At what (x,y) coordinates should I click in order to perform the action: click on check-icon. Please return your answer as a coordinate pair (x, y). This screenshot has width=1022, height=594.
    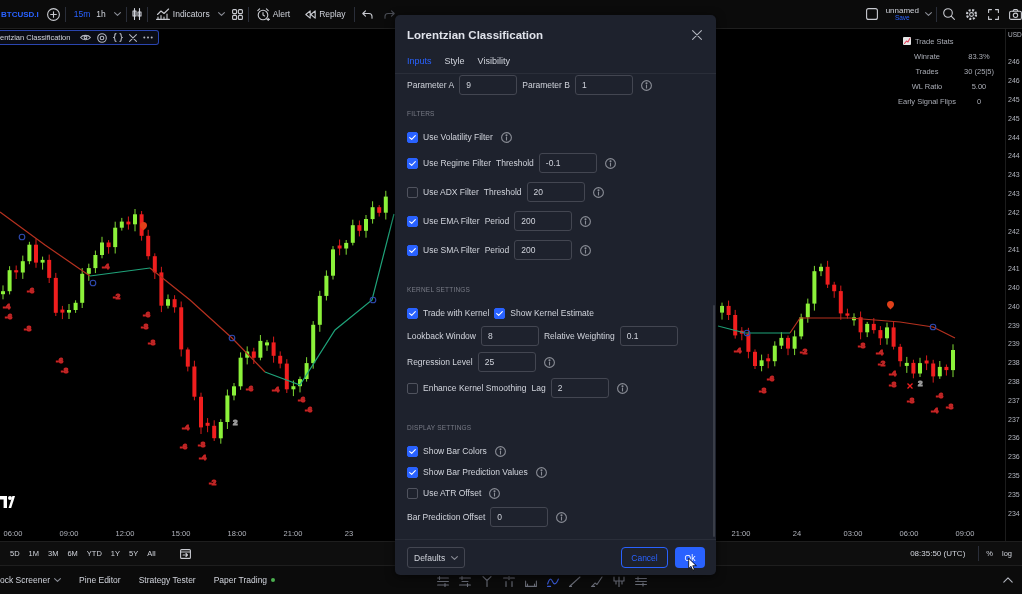
    Looking at the image, I should click on (412, 250).